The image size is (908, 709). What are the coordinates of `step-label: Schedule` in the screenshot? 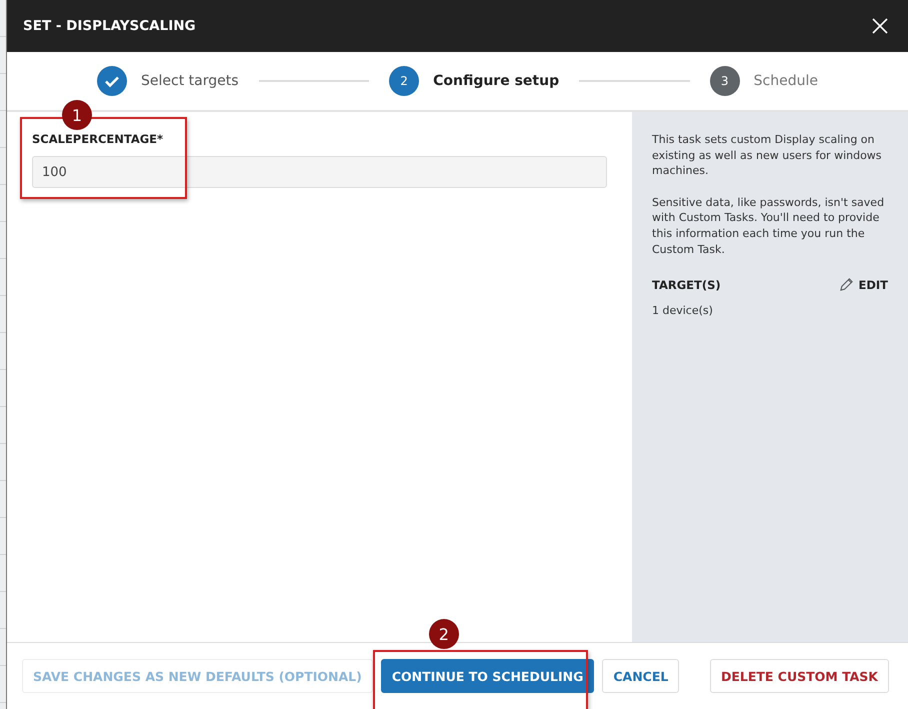 It's located at (786, 81).